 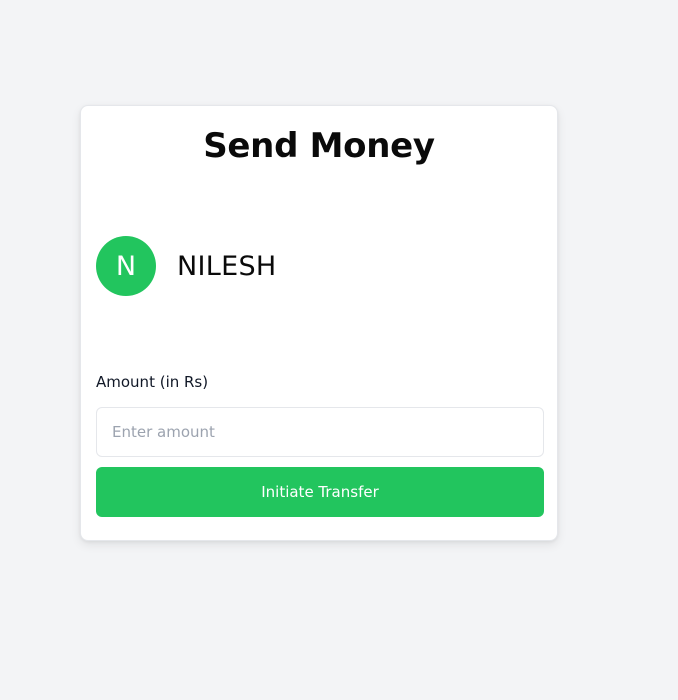 I want to click on avatar-initial: N, so click(x=126, y=266).